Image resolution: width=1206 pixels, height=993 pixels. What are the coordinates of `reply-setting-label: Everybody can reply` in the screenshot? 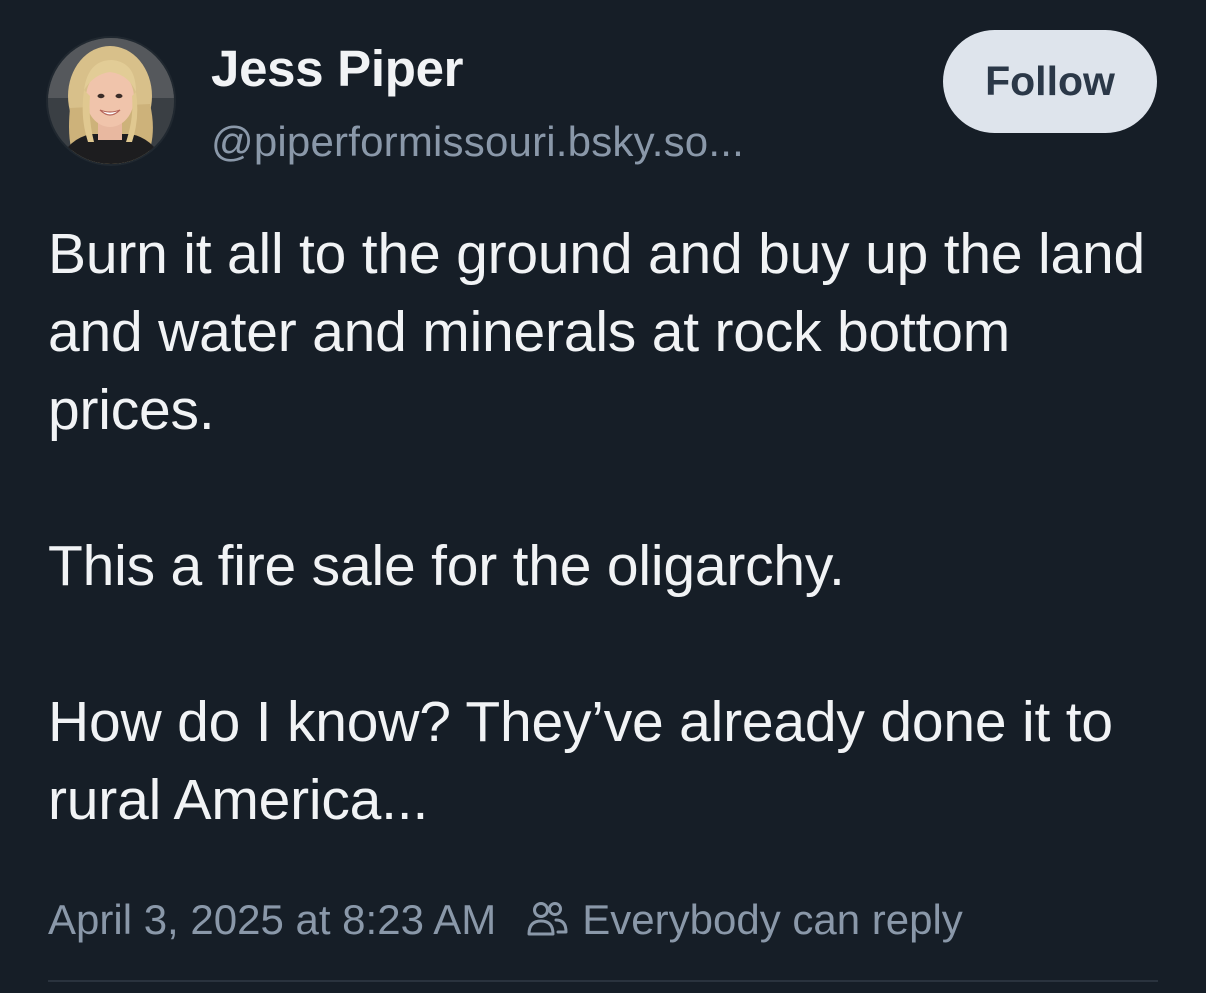 It's located at (772, 919).